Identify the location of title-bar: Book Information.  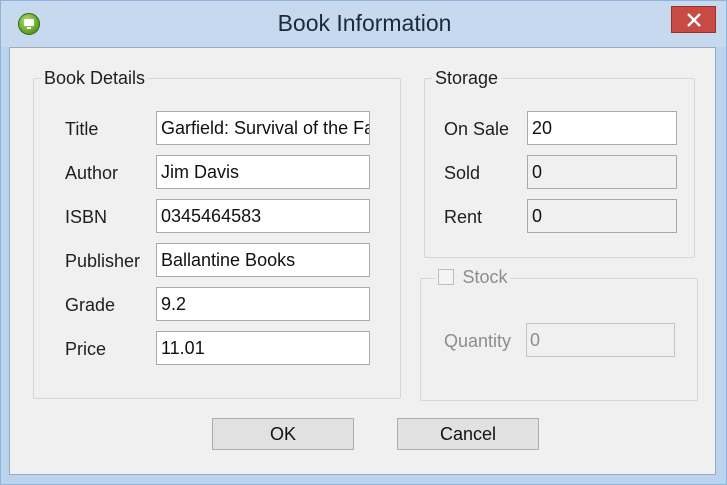
(363, 24).